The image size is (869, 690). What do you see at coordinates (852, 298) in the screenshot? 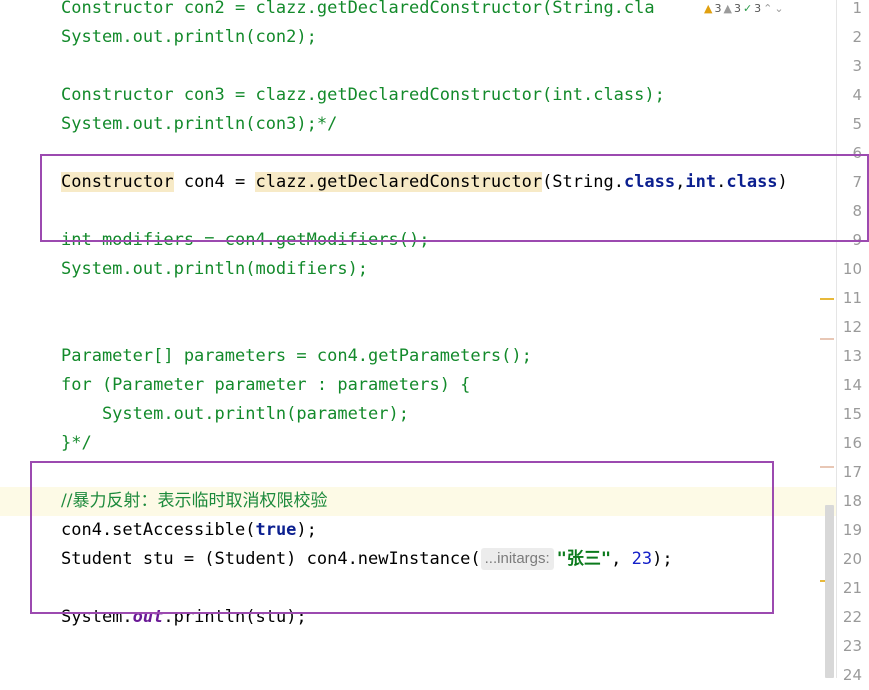
I see `line-number: 11` at bounding box center [852, 298].